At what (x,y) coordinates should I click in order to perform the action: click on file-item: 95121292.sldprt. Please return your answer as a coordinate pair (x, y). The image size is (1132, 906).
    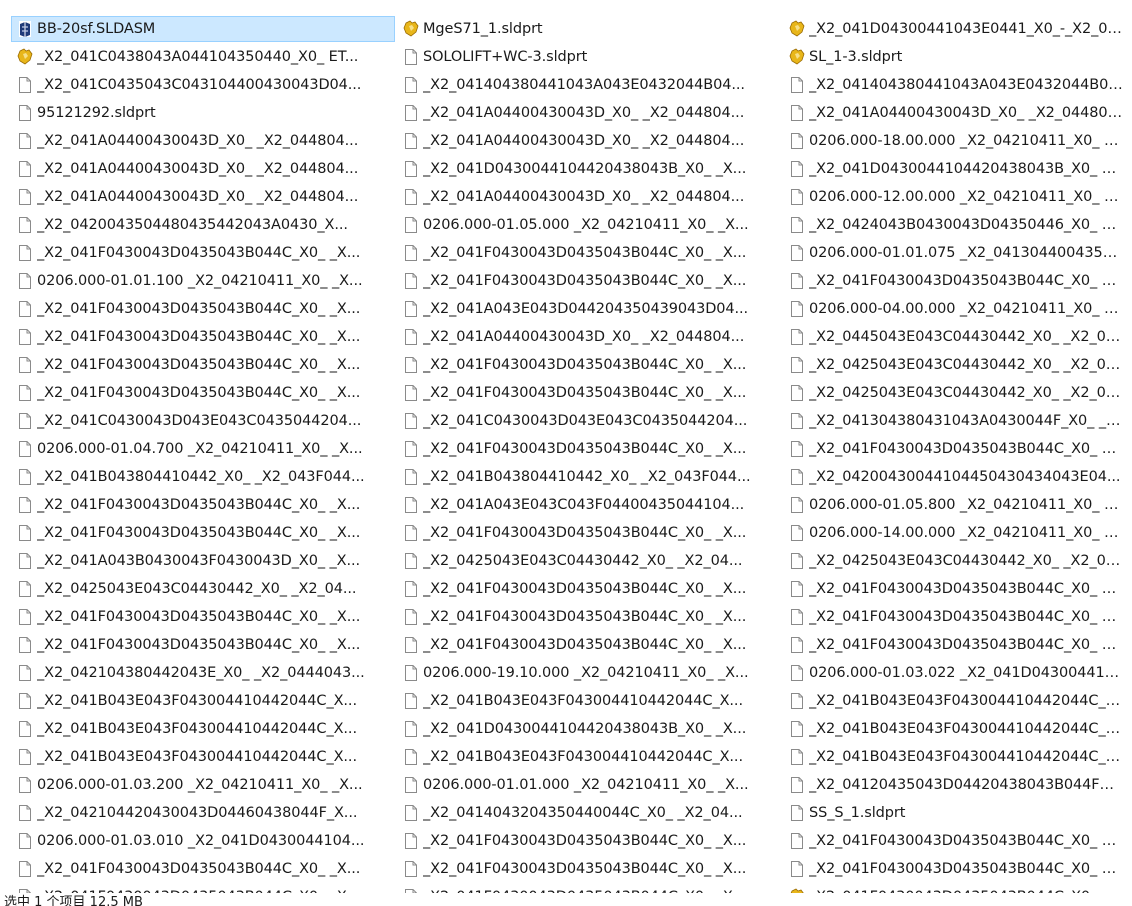
    Looking at the image, I should click on (203, 113).